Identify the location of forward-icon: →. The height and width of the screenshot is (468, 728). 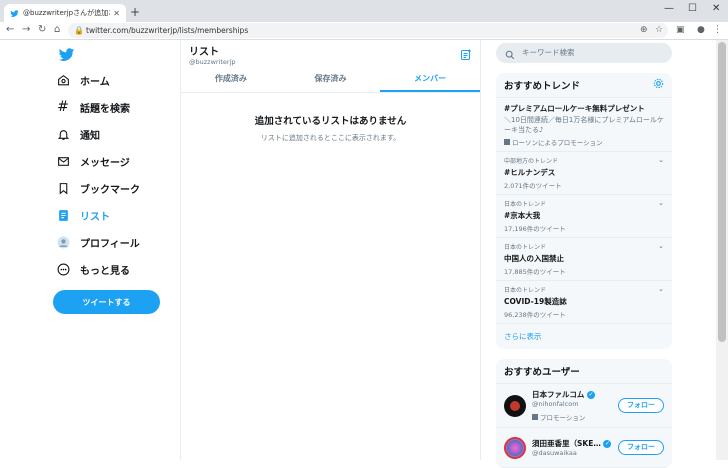
(26, 29).